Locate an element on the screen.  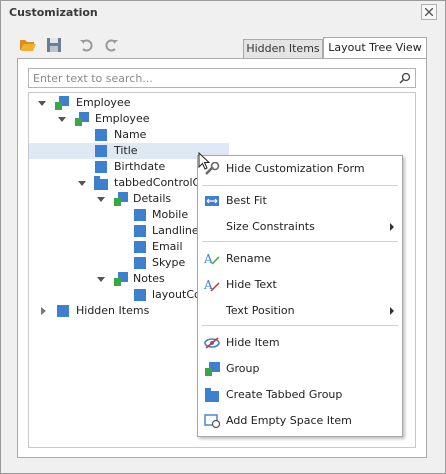
save-icon is located at coordinates (54, 45).